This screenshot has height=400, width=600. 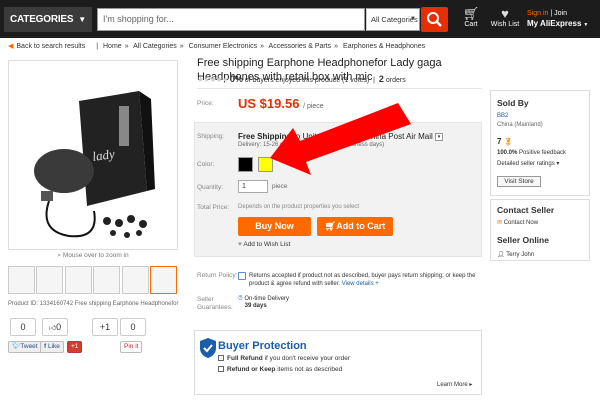 I want to click on shipping-dropdown-button: ▾, so click(x=439, y=136).